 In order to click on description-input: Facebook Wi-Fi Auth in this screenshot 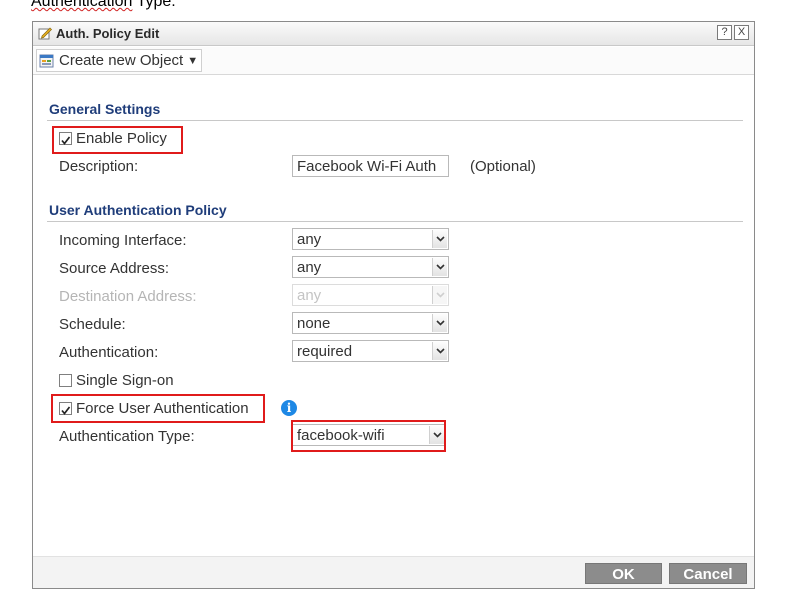, I will do `click(370, 166)`.